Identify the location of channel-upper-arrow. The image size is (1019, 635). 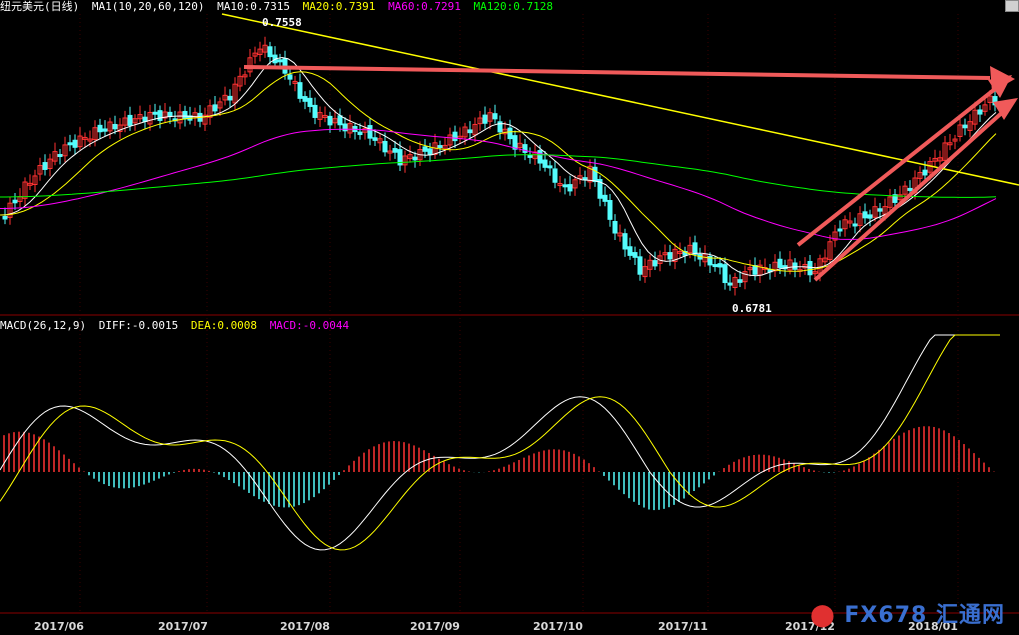
(899, 165).